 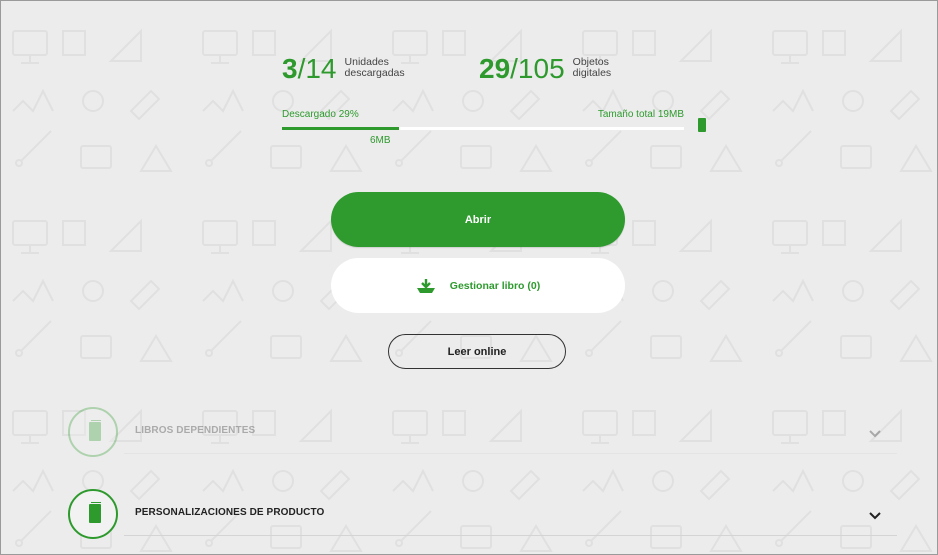 I want to click on progress-fill, so click(x=340, y=128).